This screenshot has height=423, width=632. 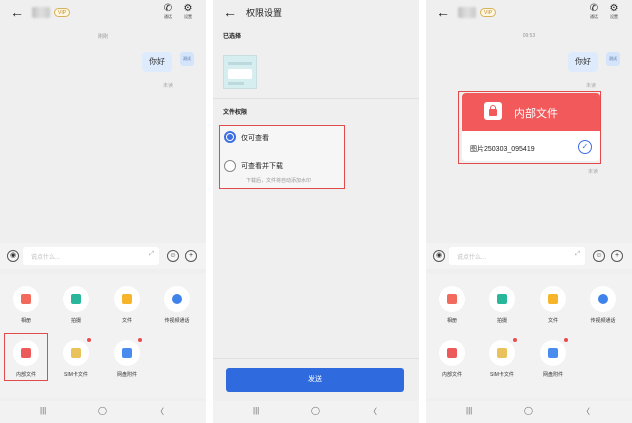 What do you see at coordinates (232, 37) in the screenshot?
I see `selected-label: 已选择` at bounding box center [232, 37].